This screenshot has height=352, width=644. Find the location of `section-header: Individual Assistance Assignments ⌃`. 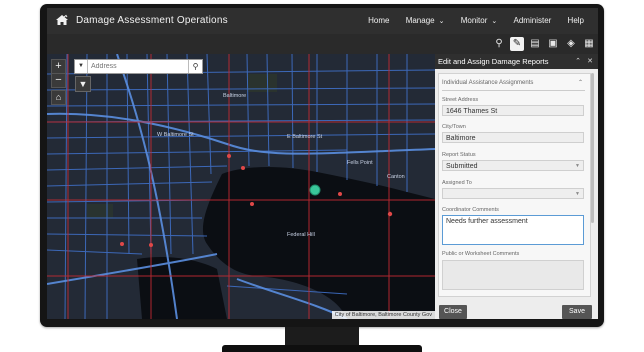

section-header: Individual Assistance Assignments ⌃ is located at coordinates (513, 84).